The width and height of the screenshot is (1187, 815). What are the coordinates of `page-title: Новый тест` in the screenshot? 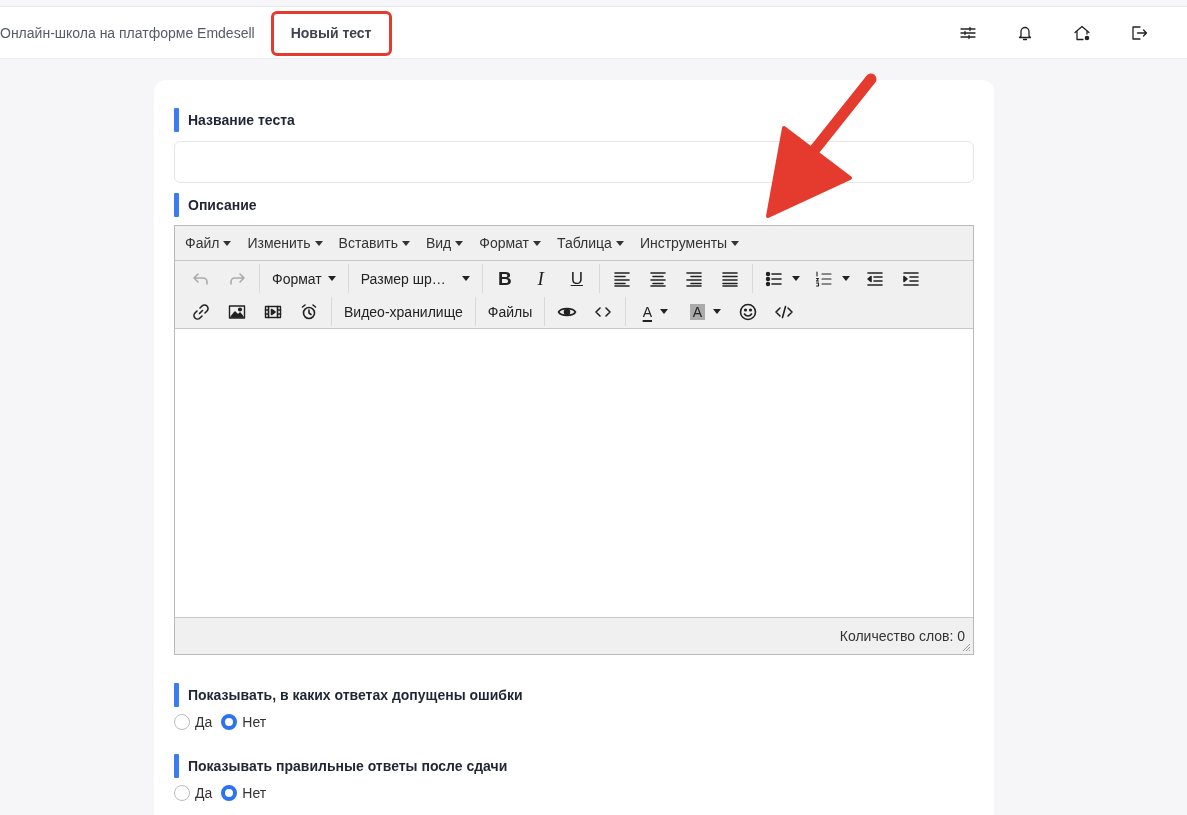 It's located at (331, 33).